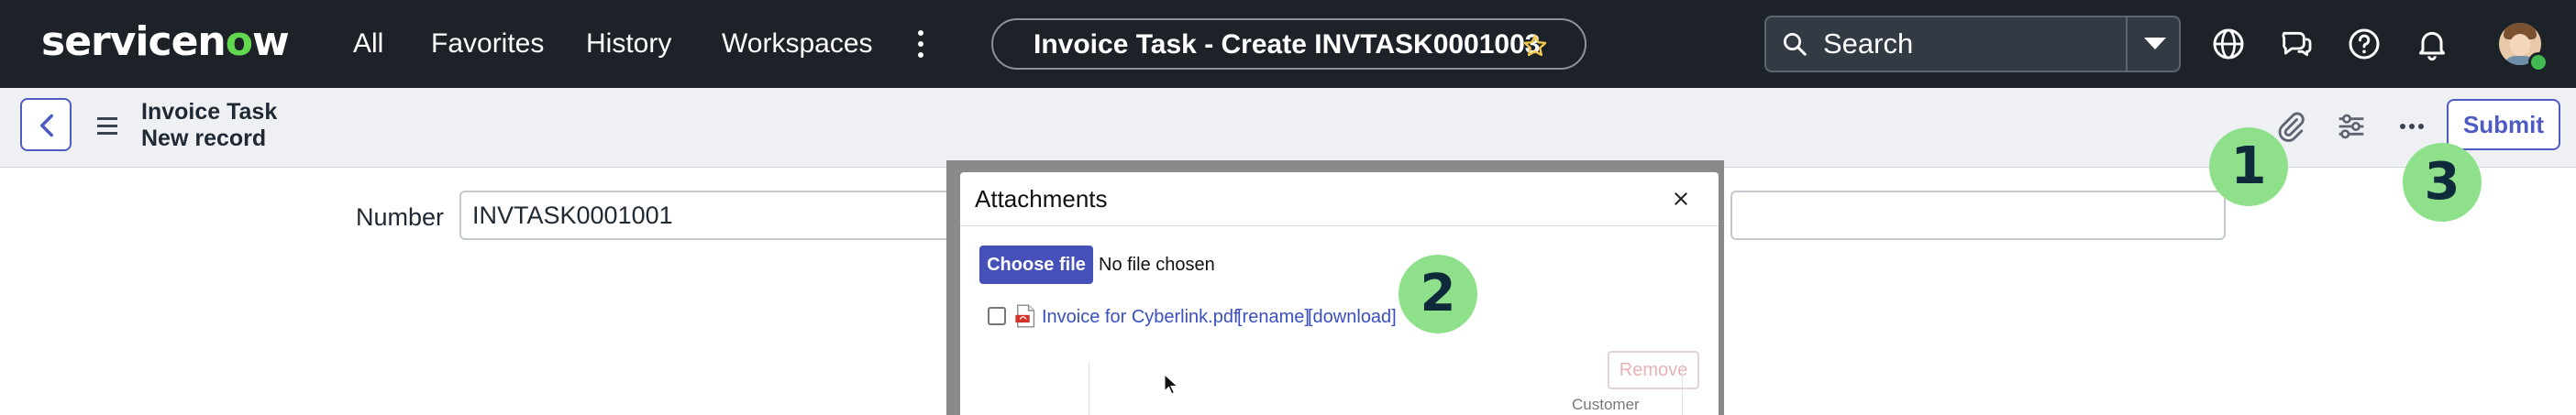  What do you see at coordinates (1025, 316) in the screenshot?
I see `pdf-file-icon` at bounding box center [1025, 316].